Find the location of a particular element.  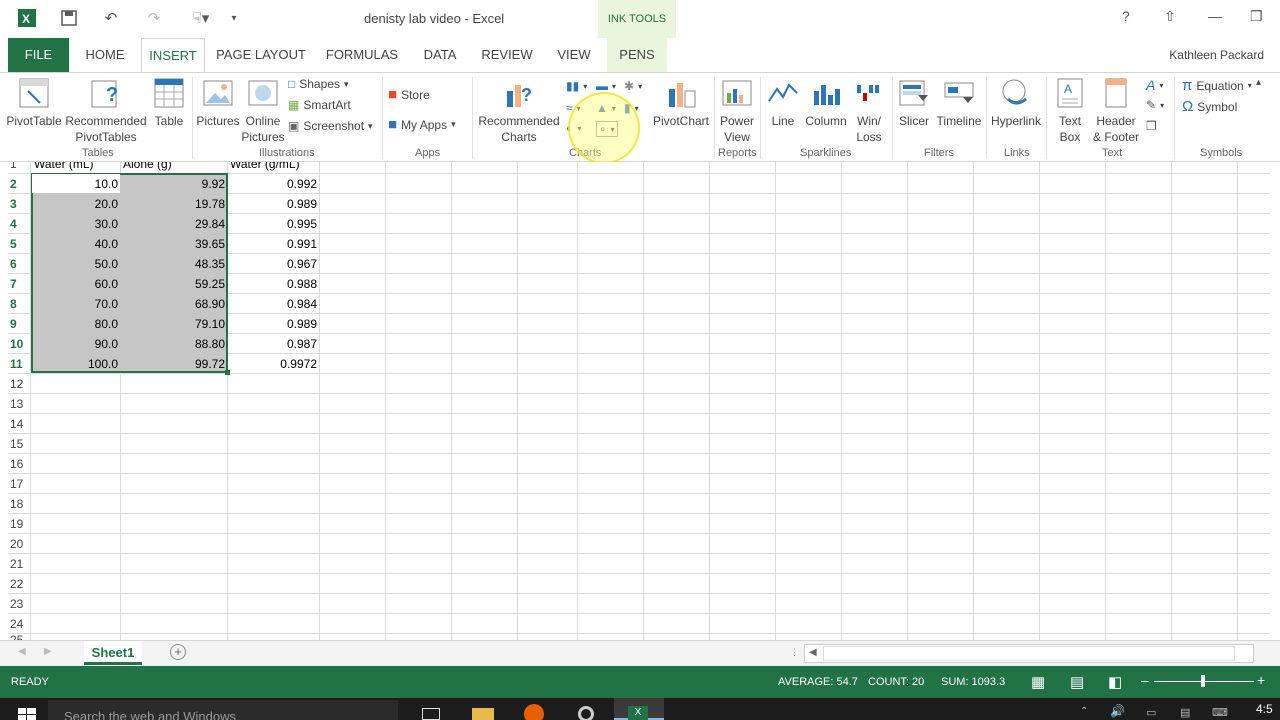

table-cell: 79.10 is located at coordinates (174, 324).